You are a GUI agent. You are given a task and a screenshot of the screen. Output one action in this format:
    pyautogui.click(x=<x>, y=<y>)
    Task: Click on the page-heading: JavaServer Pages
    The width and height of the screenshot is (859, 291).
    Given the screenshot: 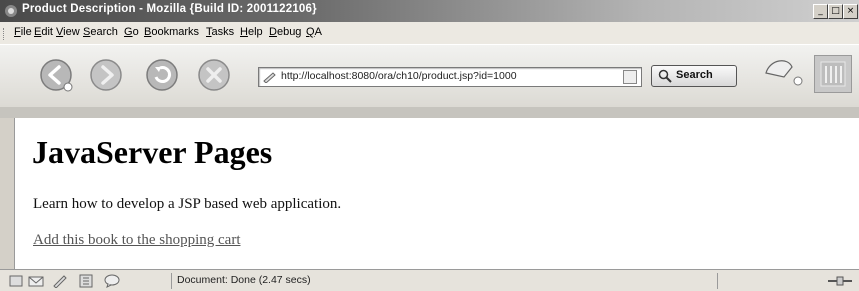 What is the action you would take?
    pyautogui.click(x=152, y=152)
    